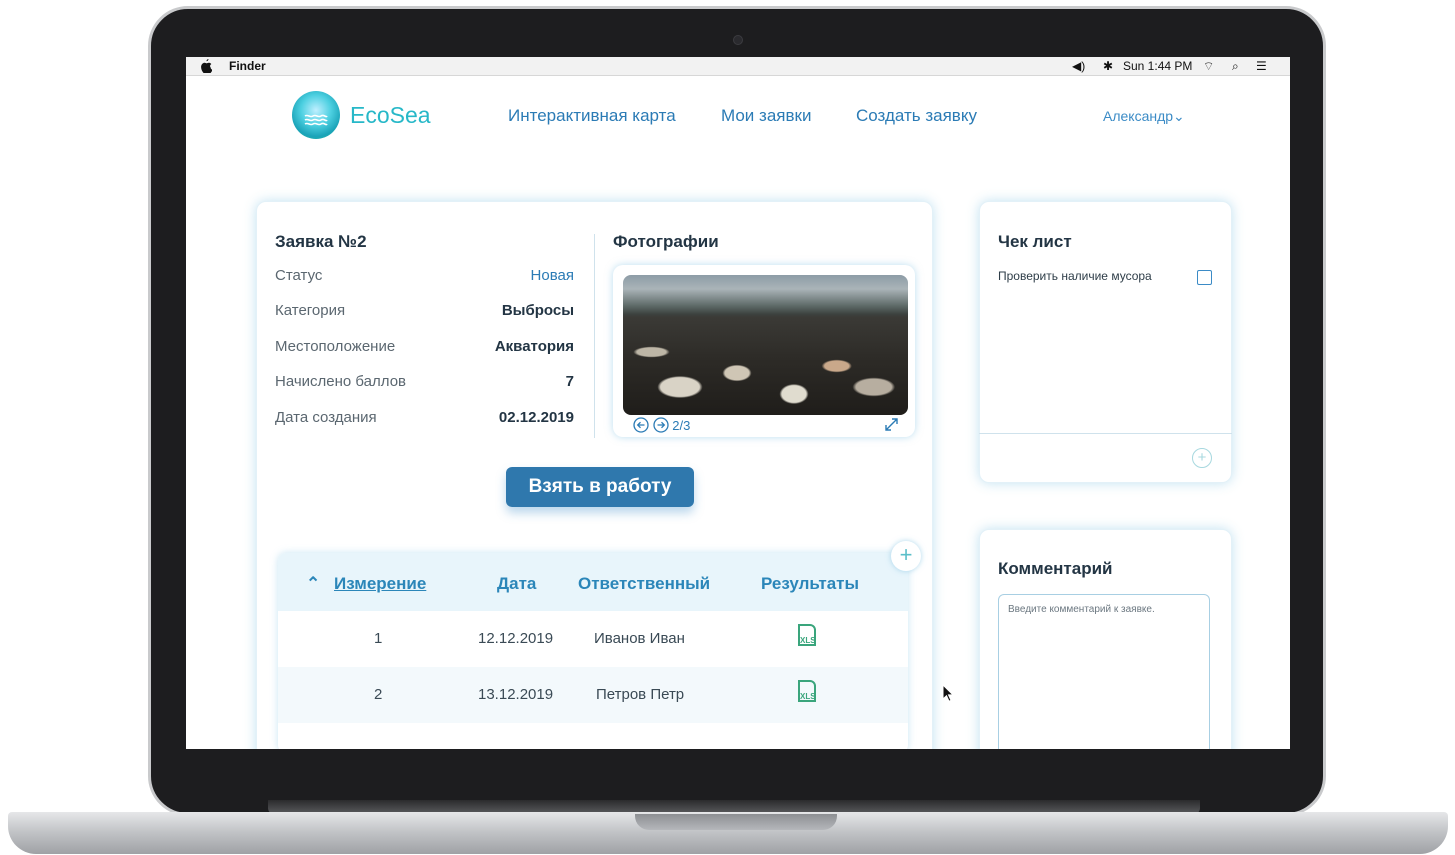 The width and height of the screenshot is (1455, 855). I want to click on column-measurement: Измерение, so click(380, 584).